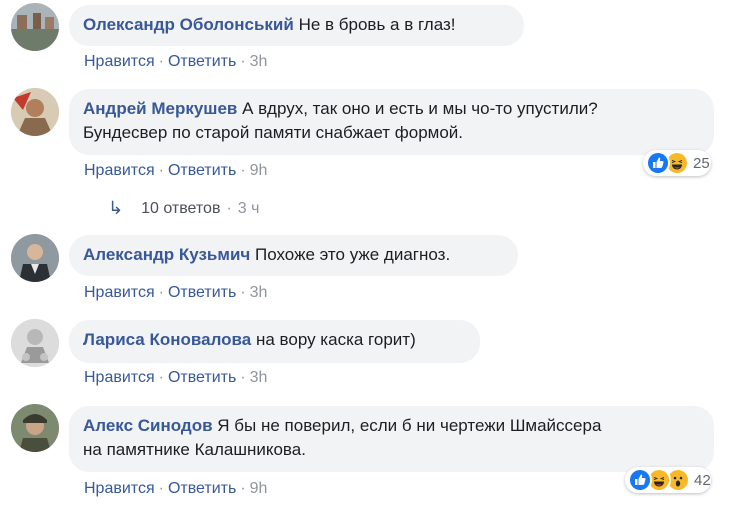  Describe the element at coordinates (167, 339) in the screenshot. I see `comment-author: Лариса Коновалова` at that location.